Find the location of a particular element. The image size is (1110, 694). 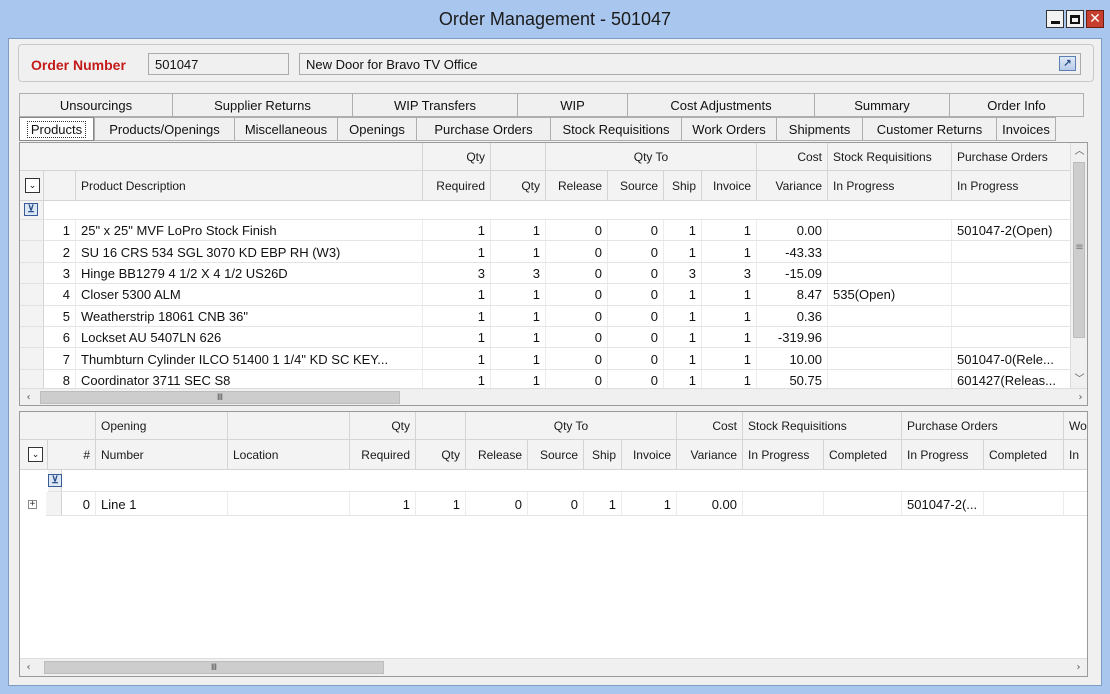

opening-cell-variance: 0.00 is located at coordinates (710, 504).